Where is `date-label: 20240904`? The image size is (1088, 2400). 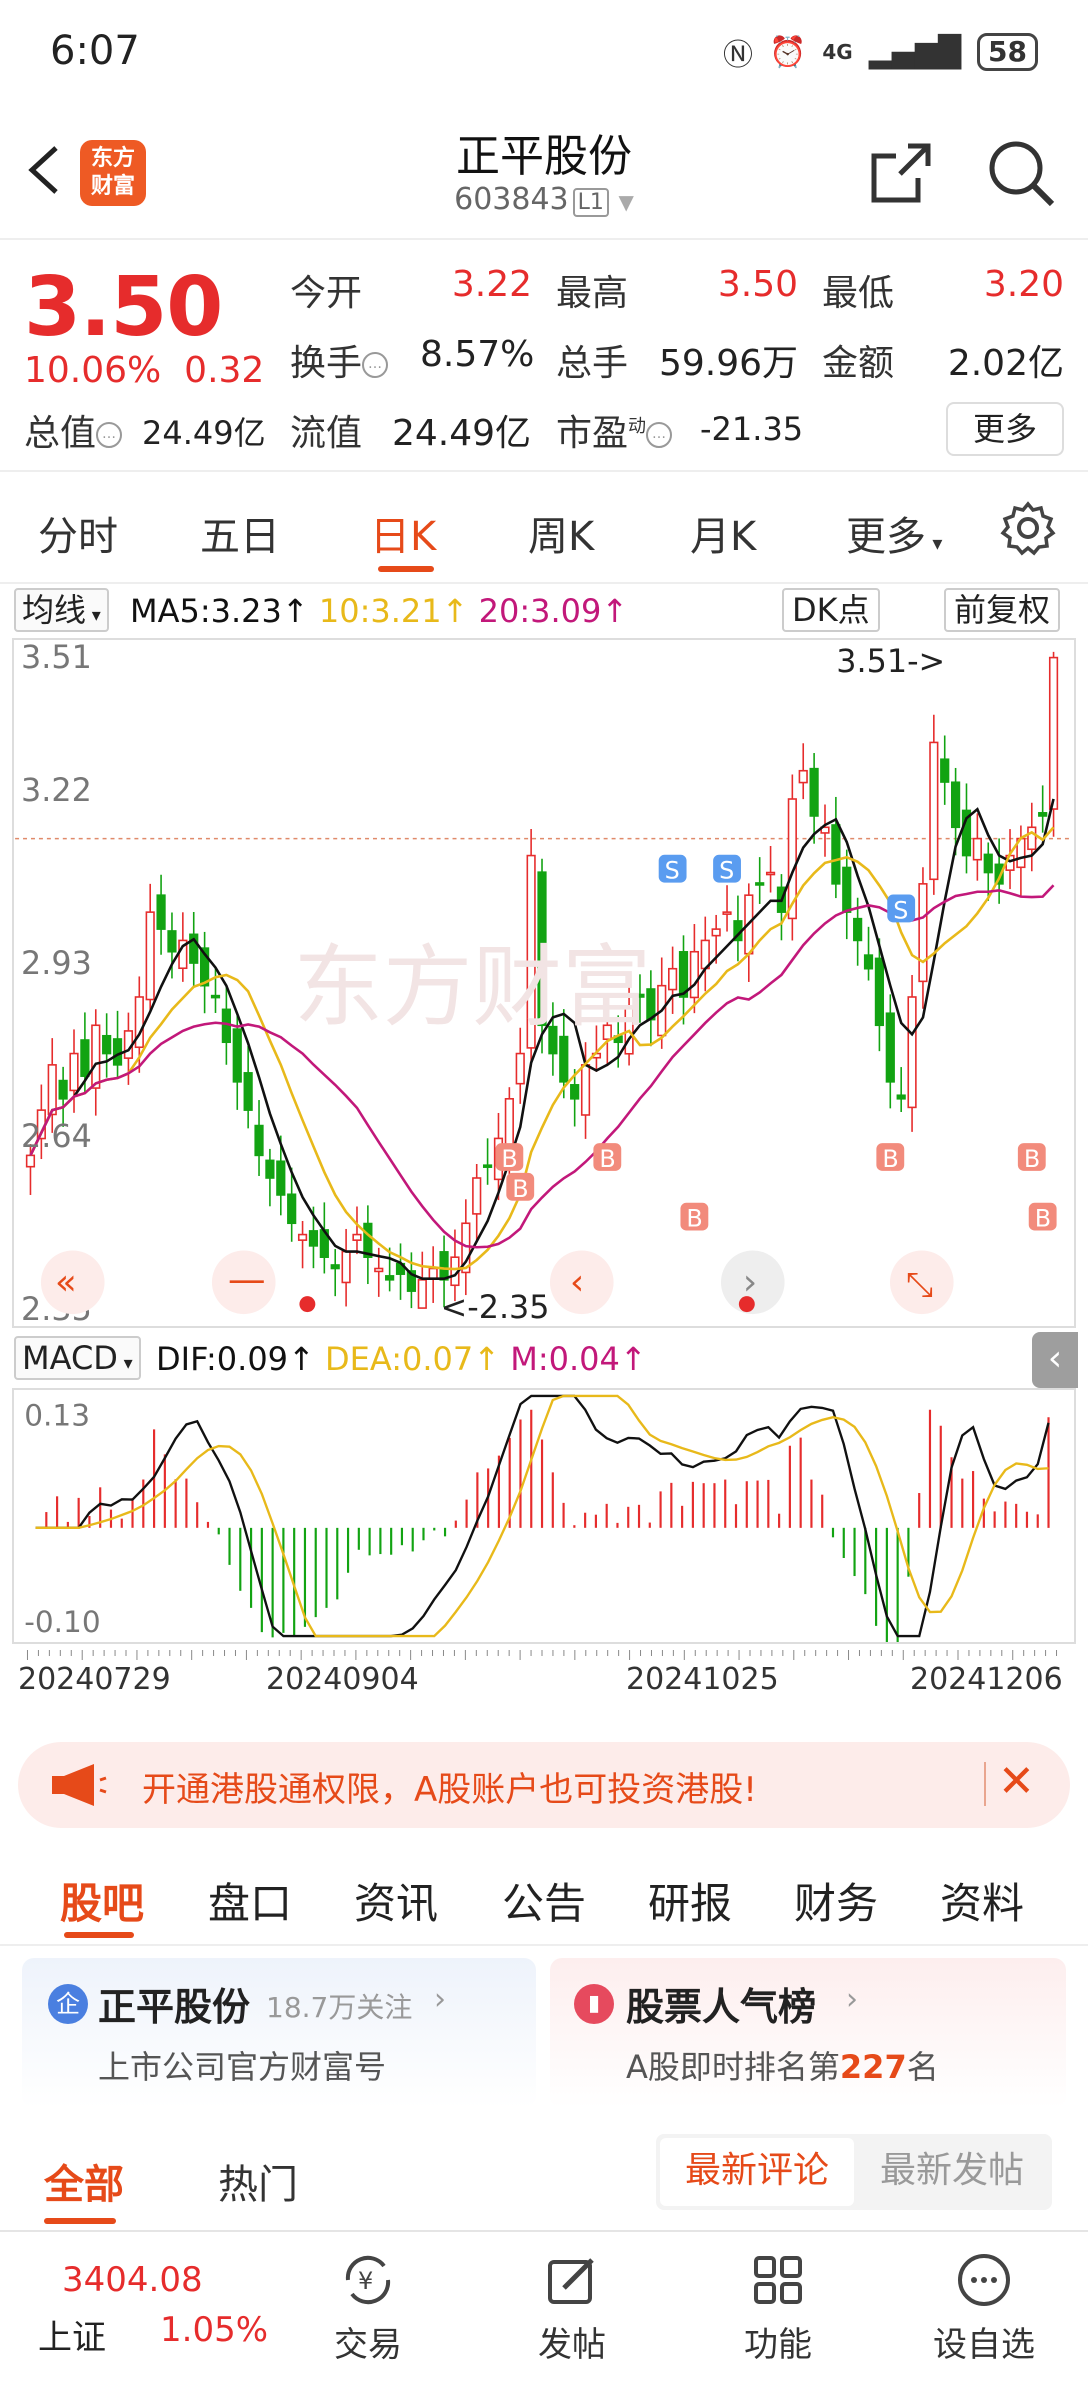 date-label: 20240904 is located at coordinates (342, 1679).